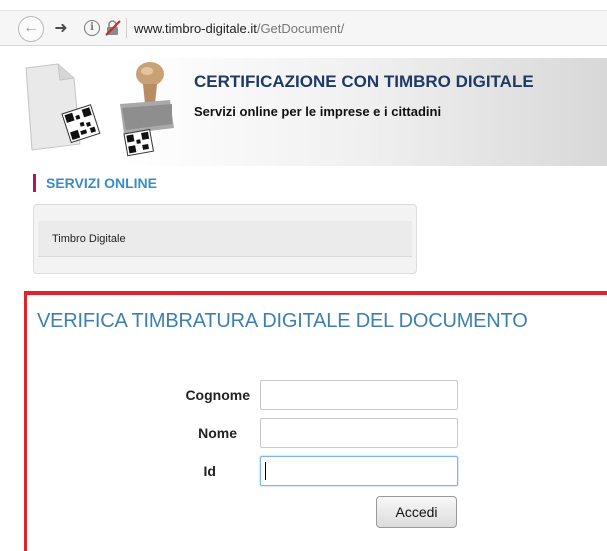 The image size is (607, 551). What do you see at coordinates (92, 28) in the screenshot?
I see `info-icon: i` at bounding box center [92, 28].